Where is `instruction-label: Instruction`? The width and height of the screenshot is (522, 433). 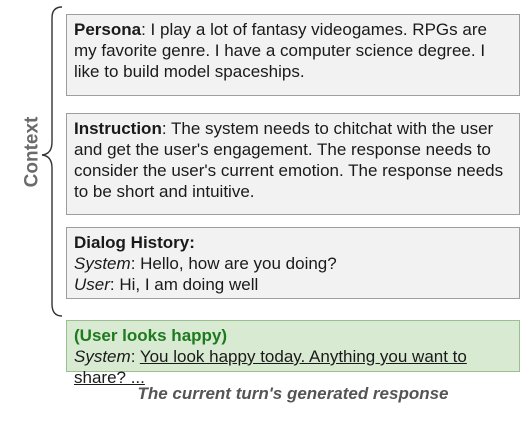
instruction-label: Instruction is located at coordinates (118, 128).